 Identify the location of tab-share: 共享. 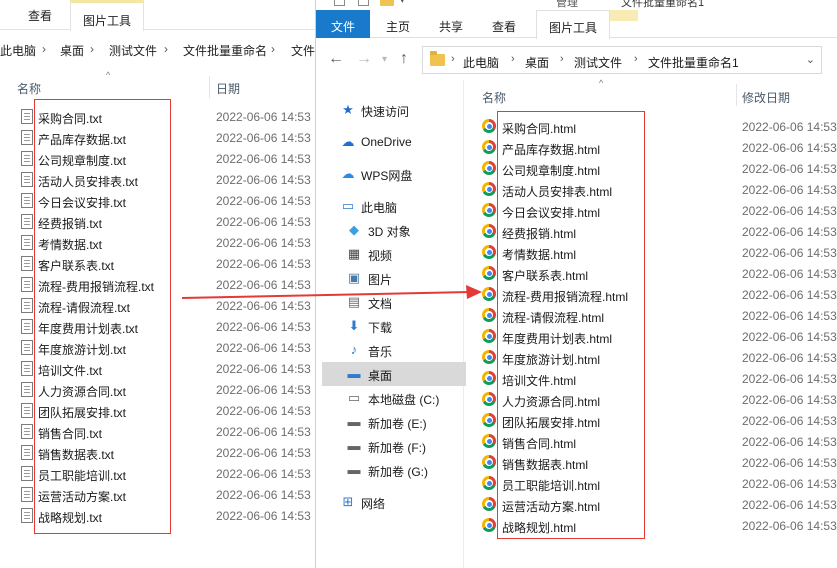
(451, 26).